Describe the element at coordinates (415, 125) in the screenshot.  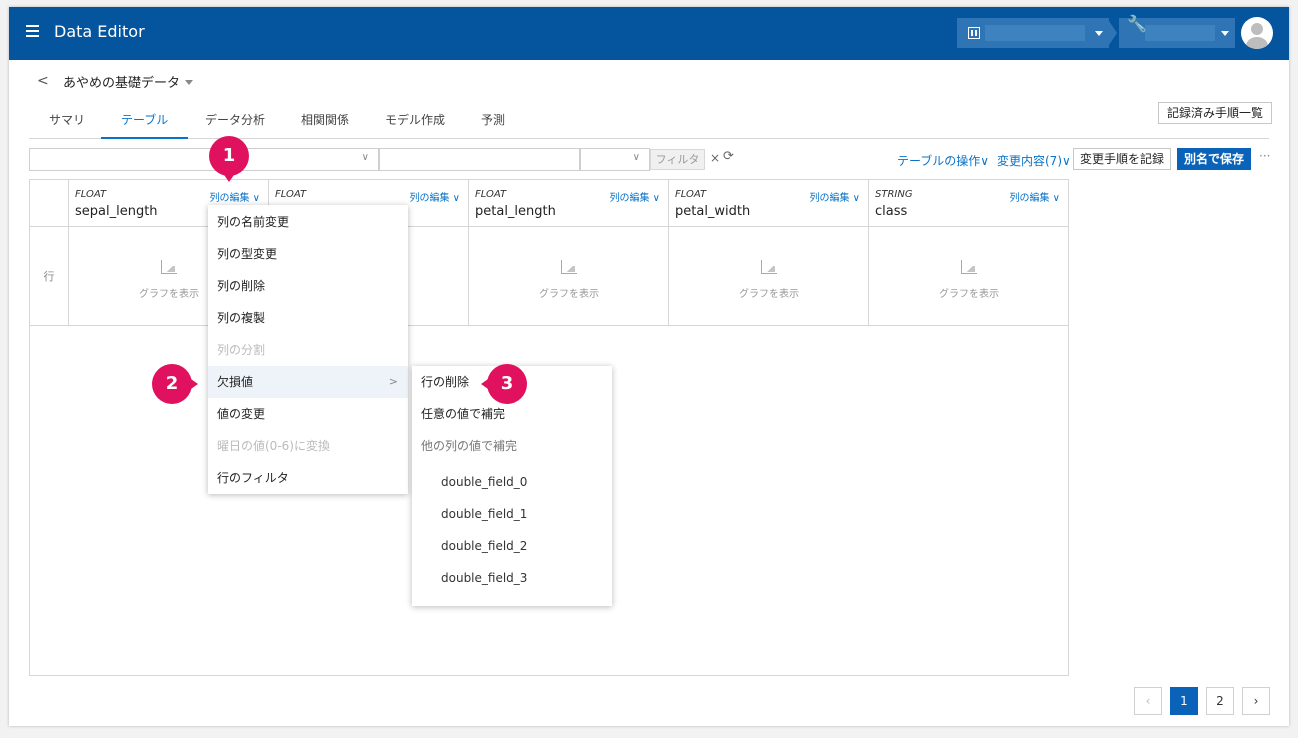
I see `tab-model-building: モデル作成` at that location.